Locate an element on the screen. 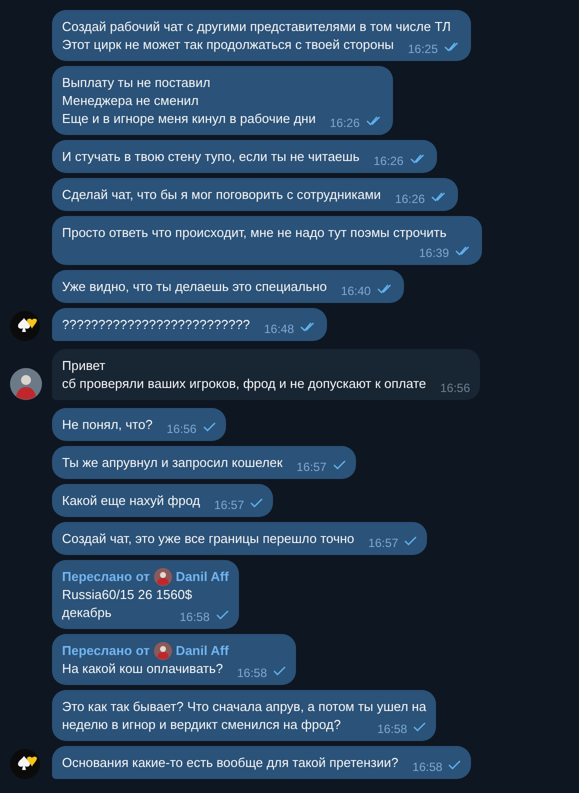 The height and width of the screenshot is (793, 579). message-text: Еще и в игноре меня кинул в рабочие дни is located at coordinates (189, 119).